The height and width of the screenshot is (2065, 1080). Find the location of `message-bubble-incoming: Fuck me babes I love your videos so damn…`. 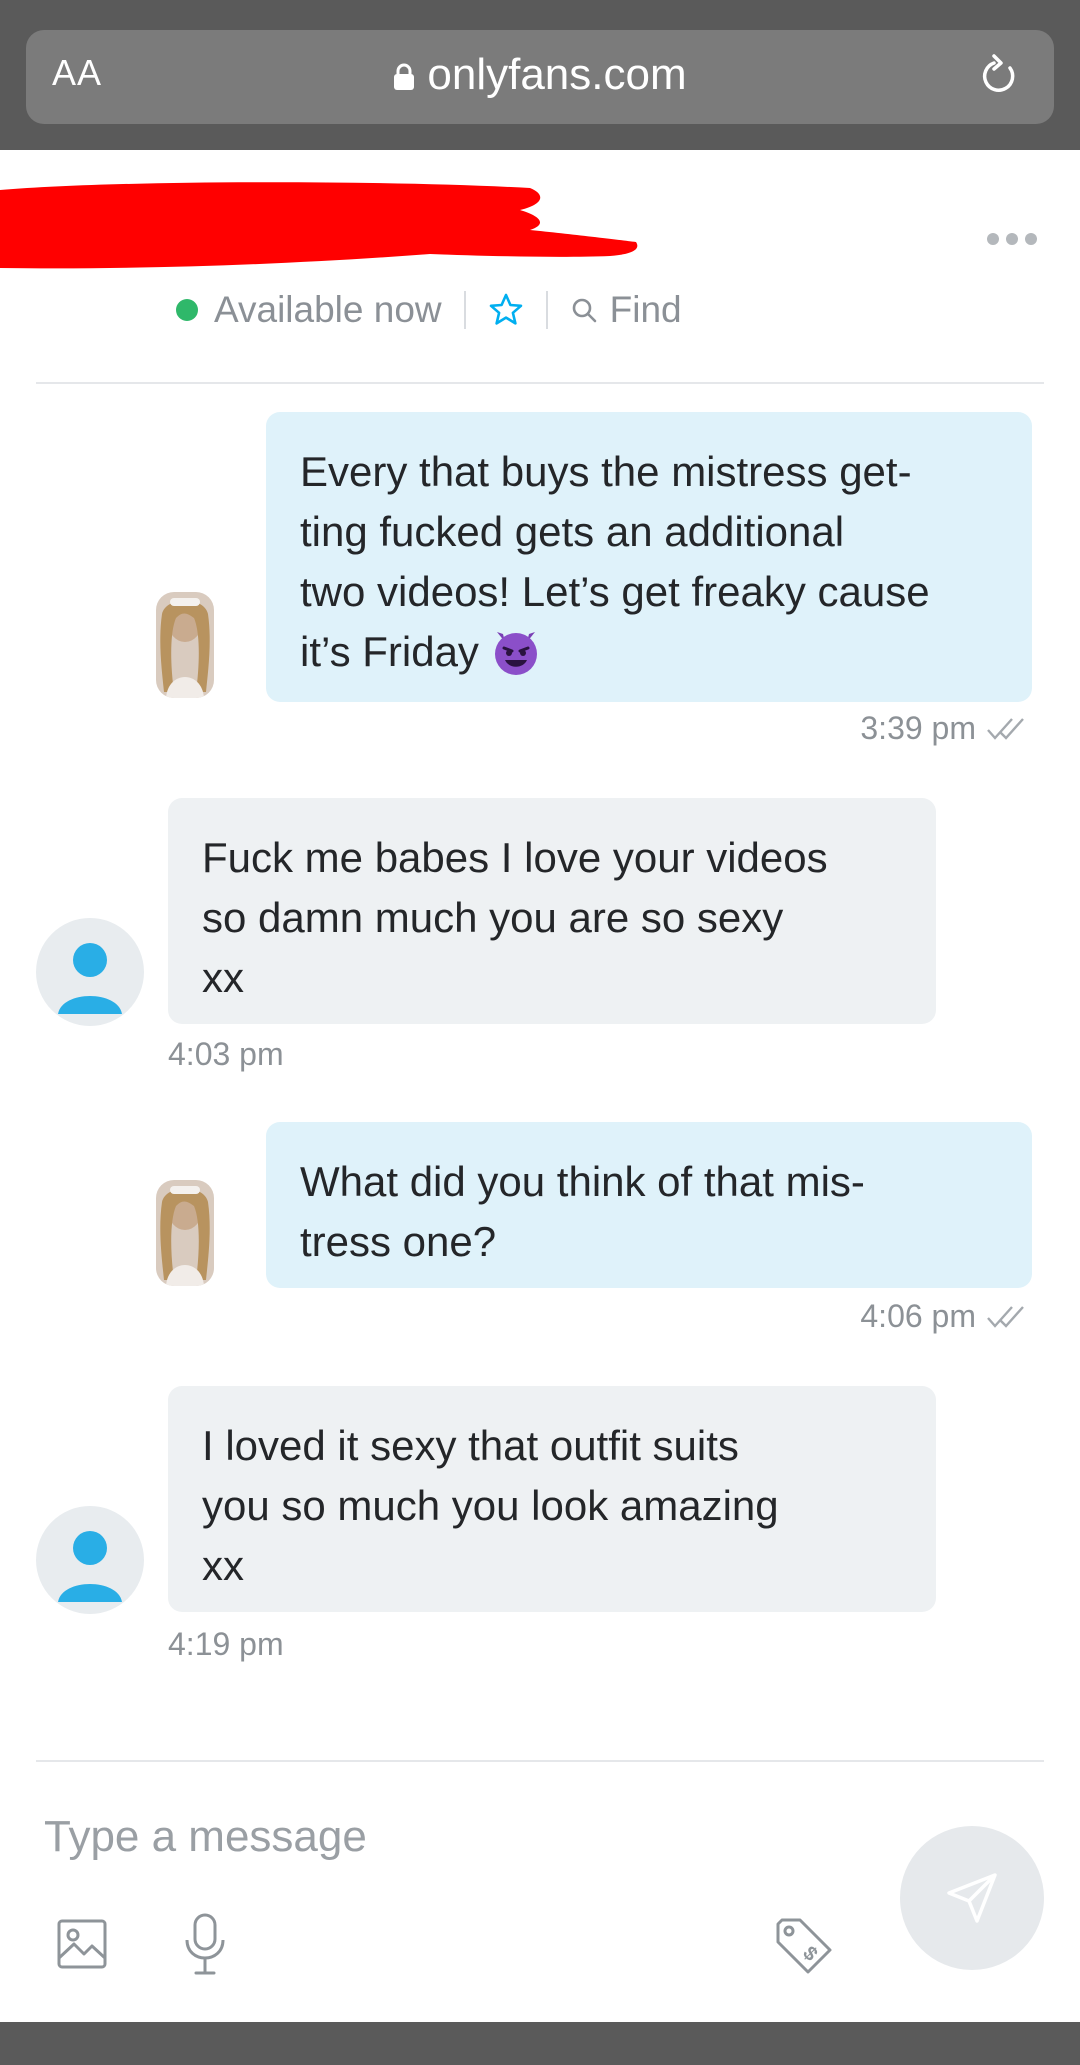

message-bubble-incoming: Fuck me babes I love your videos so damn… is located at coordinates (552, 911).